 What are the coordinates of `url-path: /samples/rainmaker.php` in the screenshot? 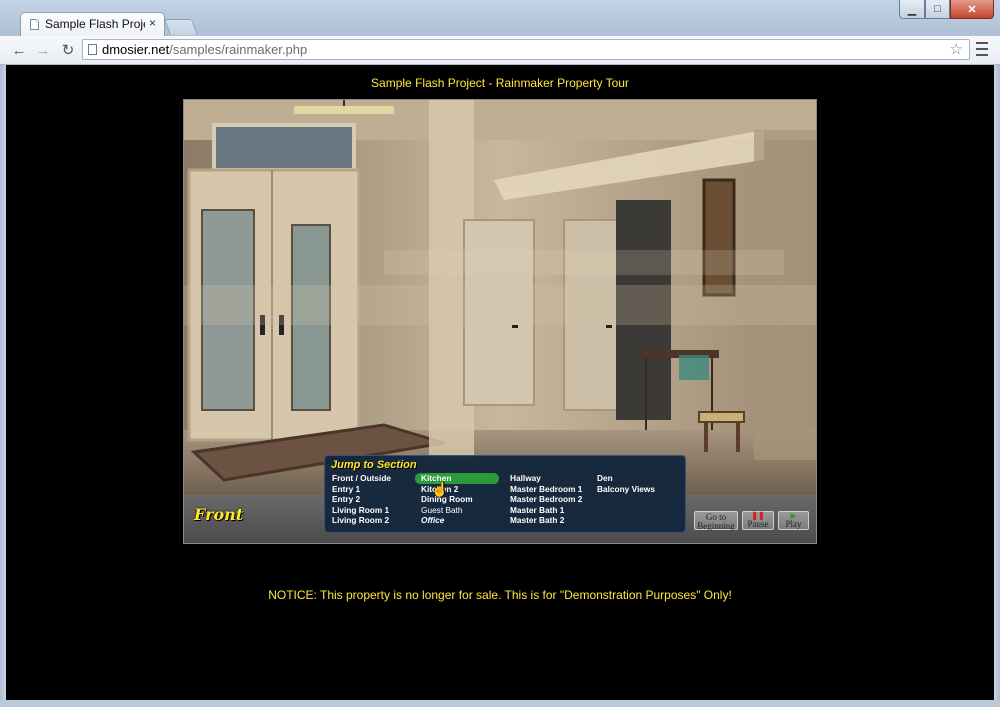 It's located at (238, 49).